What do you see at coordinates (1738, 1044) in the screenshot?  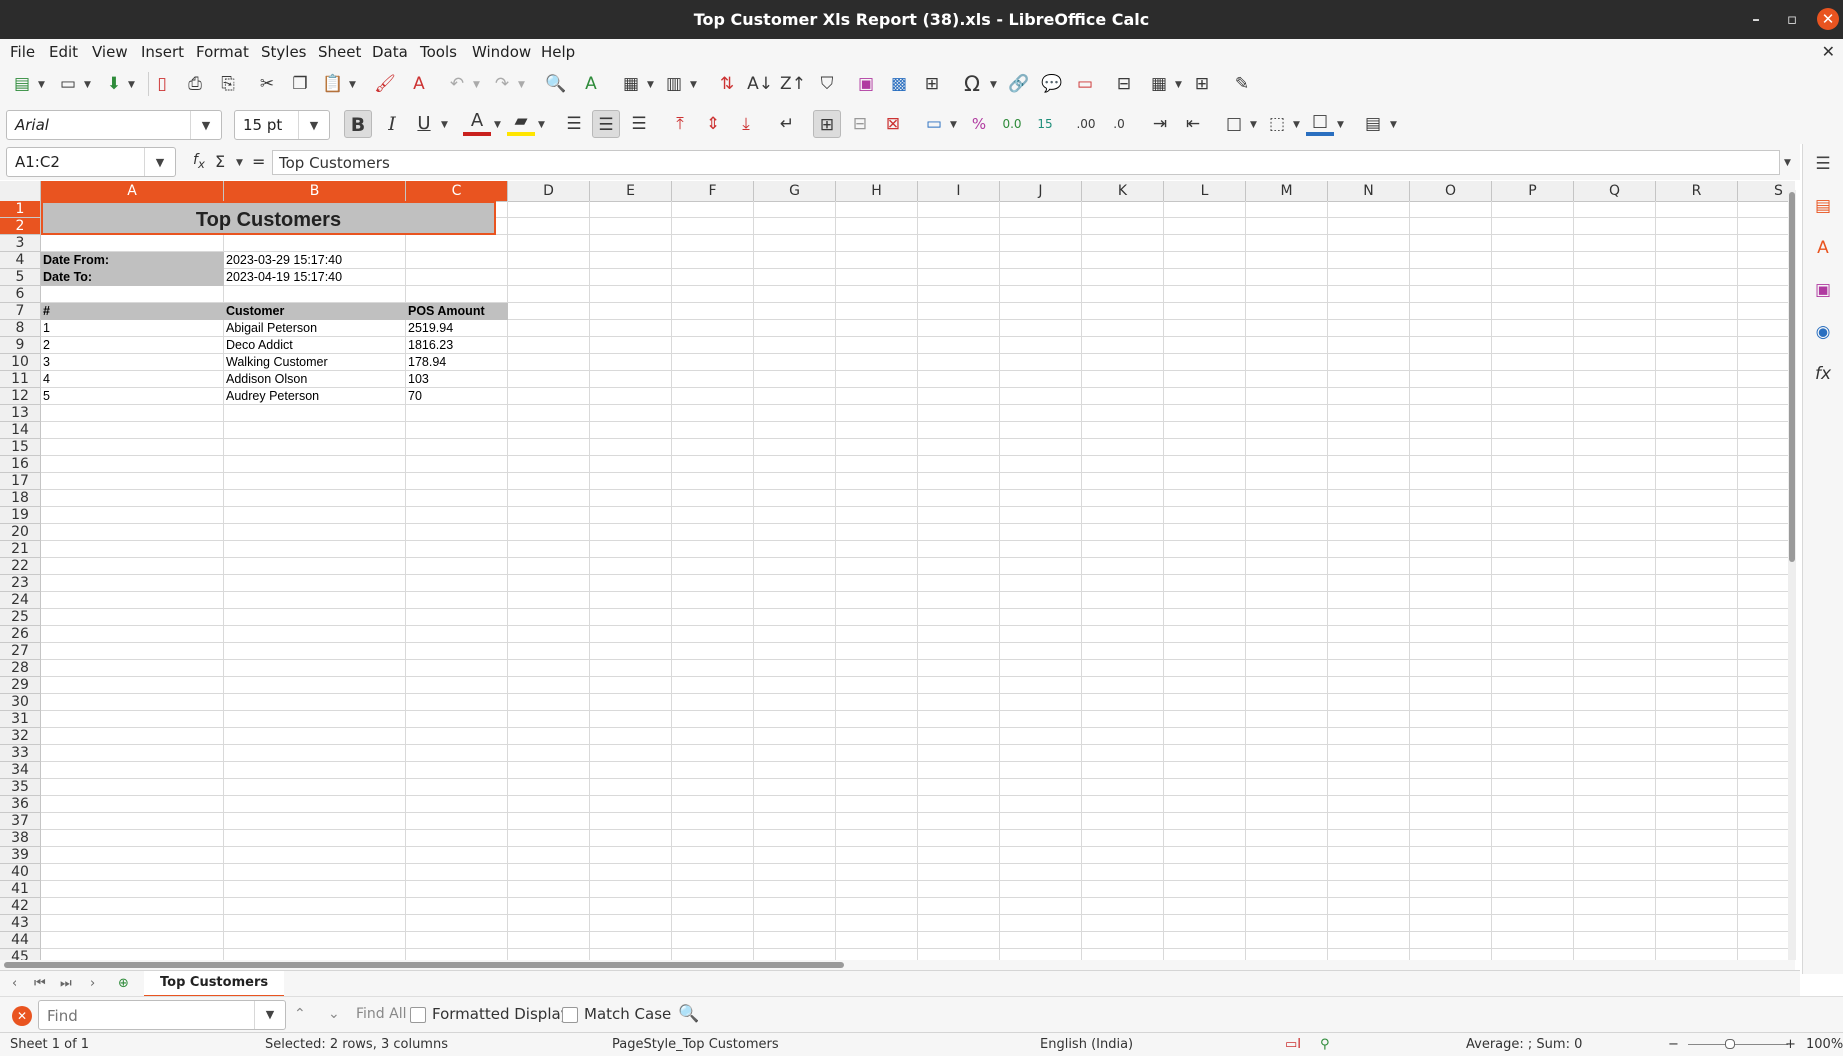 I see `zoom-slider` at bounding box center [1738, 1044].